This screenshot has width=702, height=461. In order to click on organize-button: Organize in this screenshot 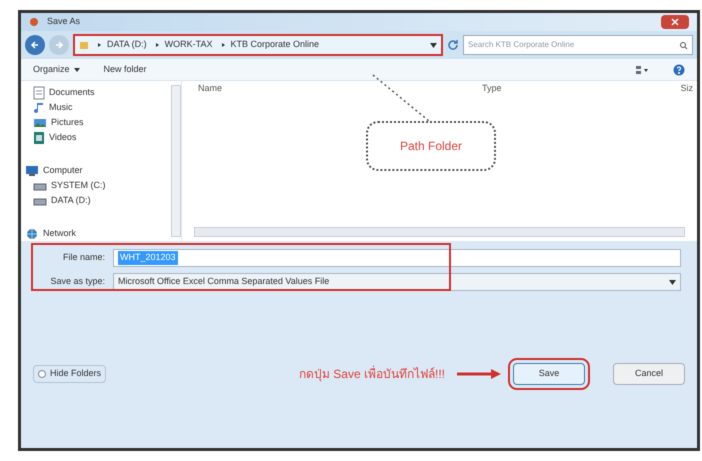, I will do `click(56, 69)`.